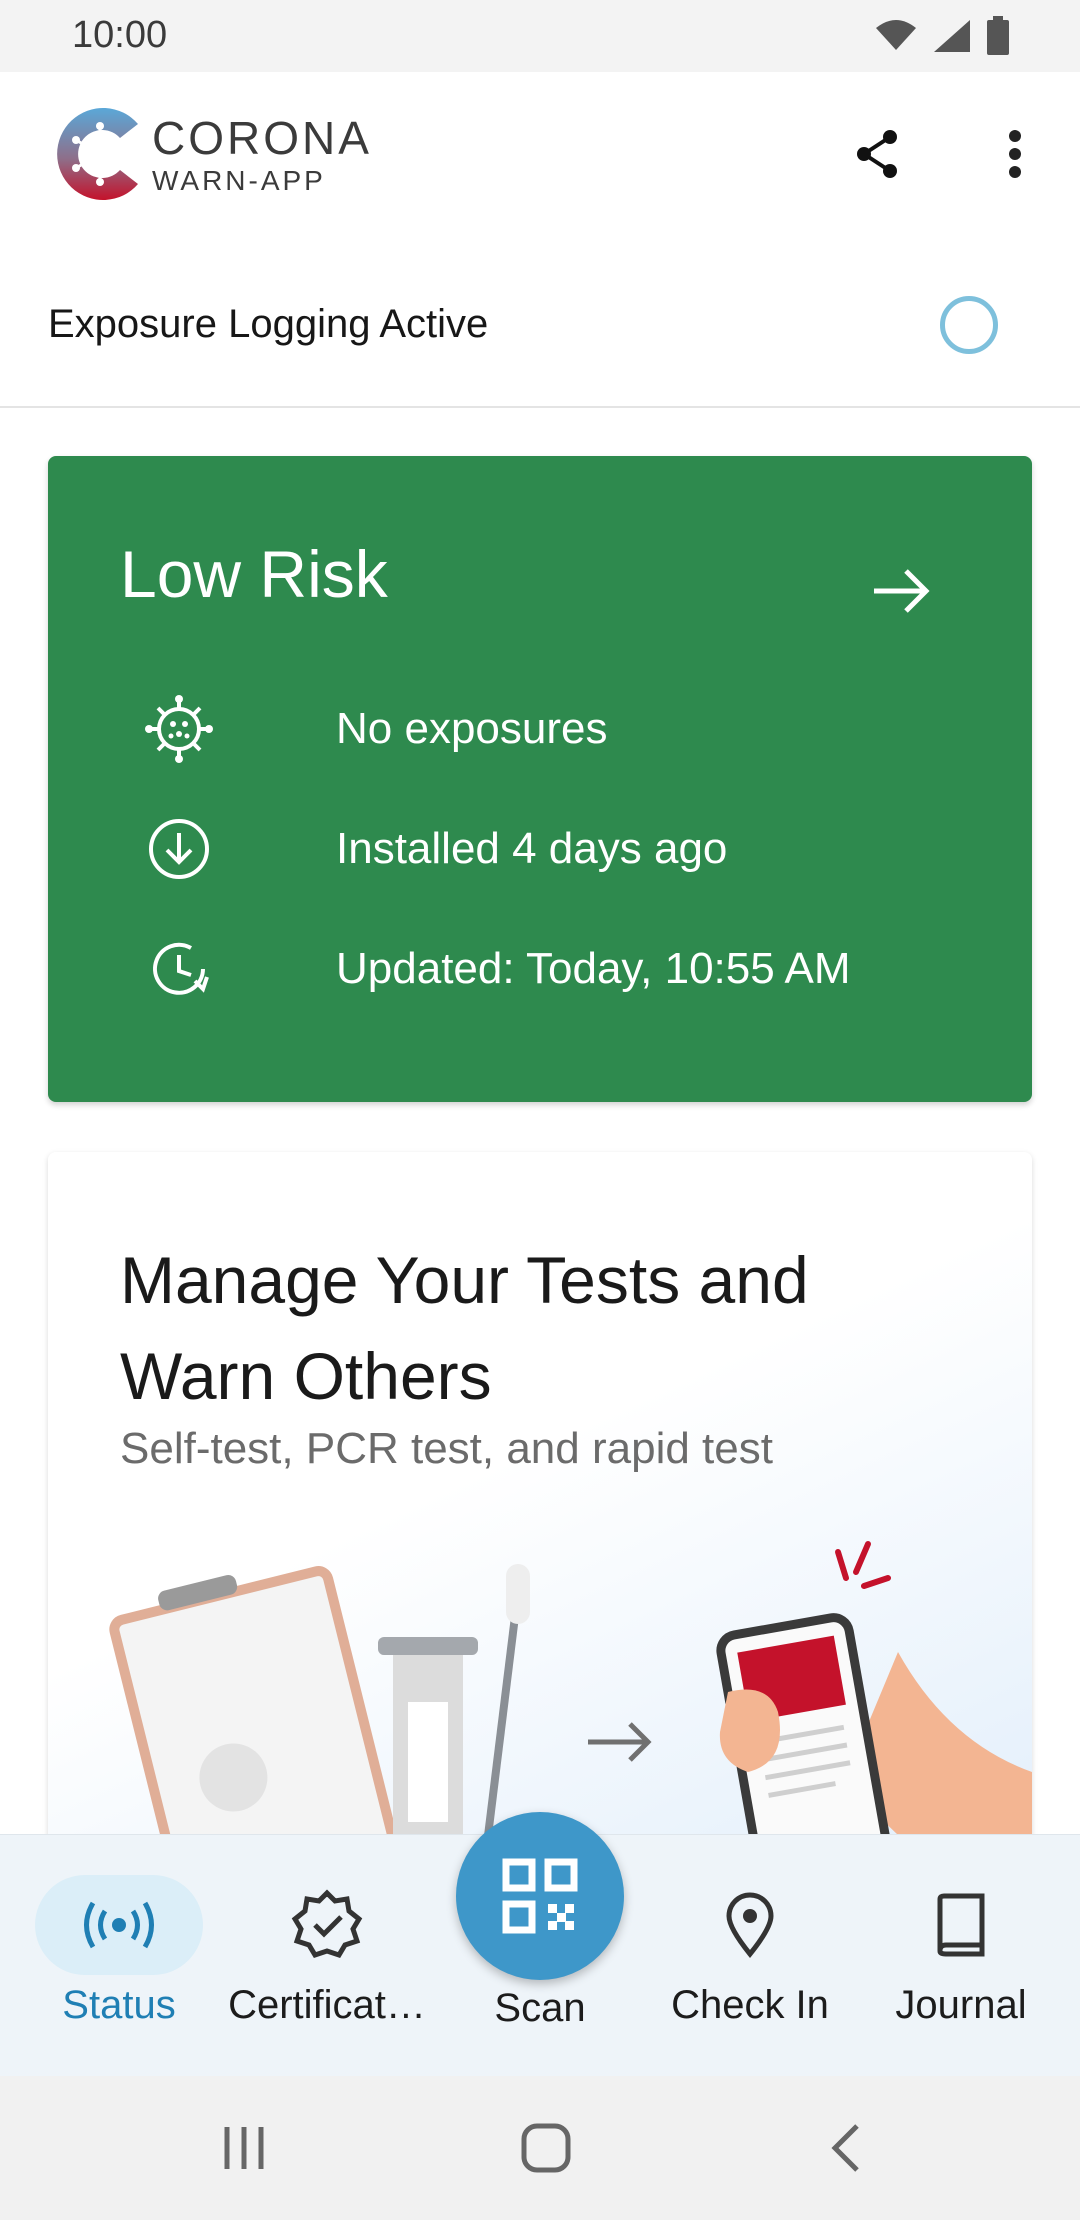 The width and height of the screenshot is (1080, 2220). I want to click on certificate-badge-icon, so click(327, 1924).